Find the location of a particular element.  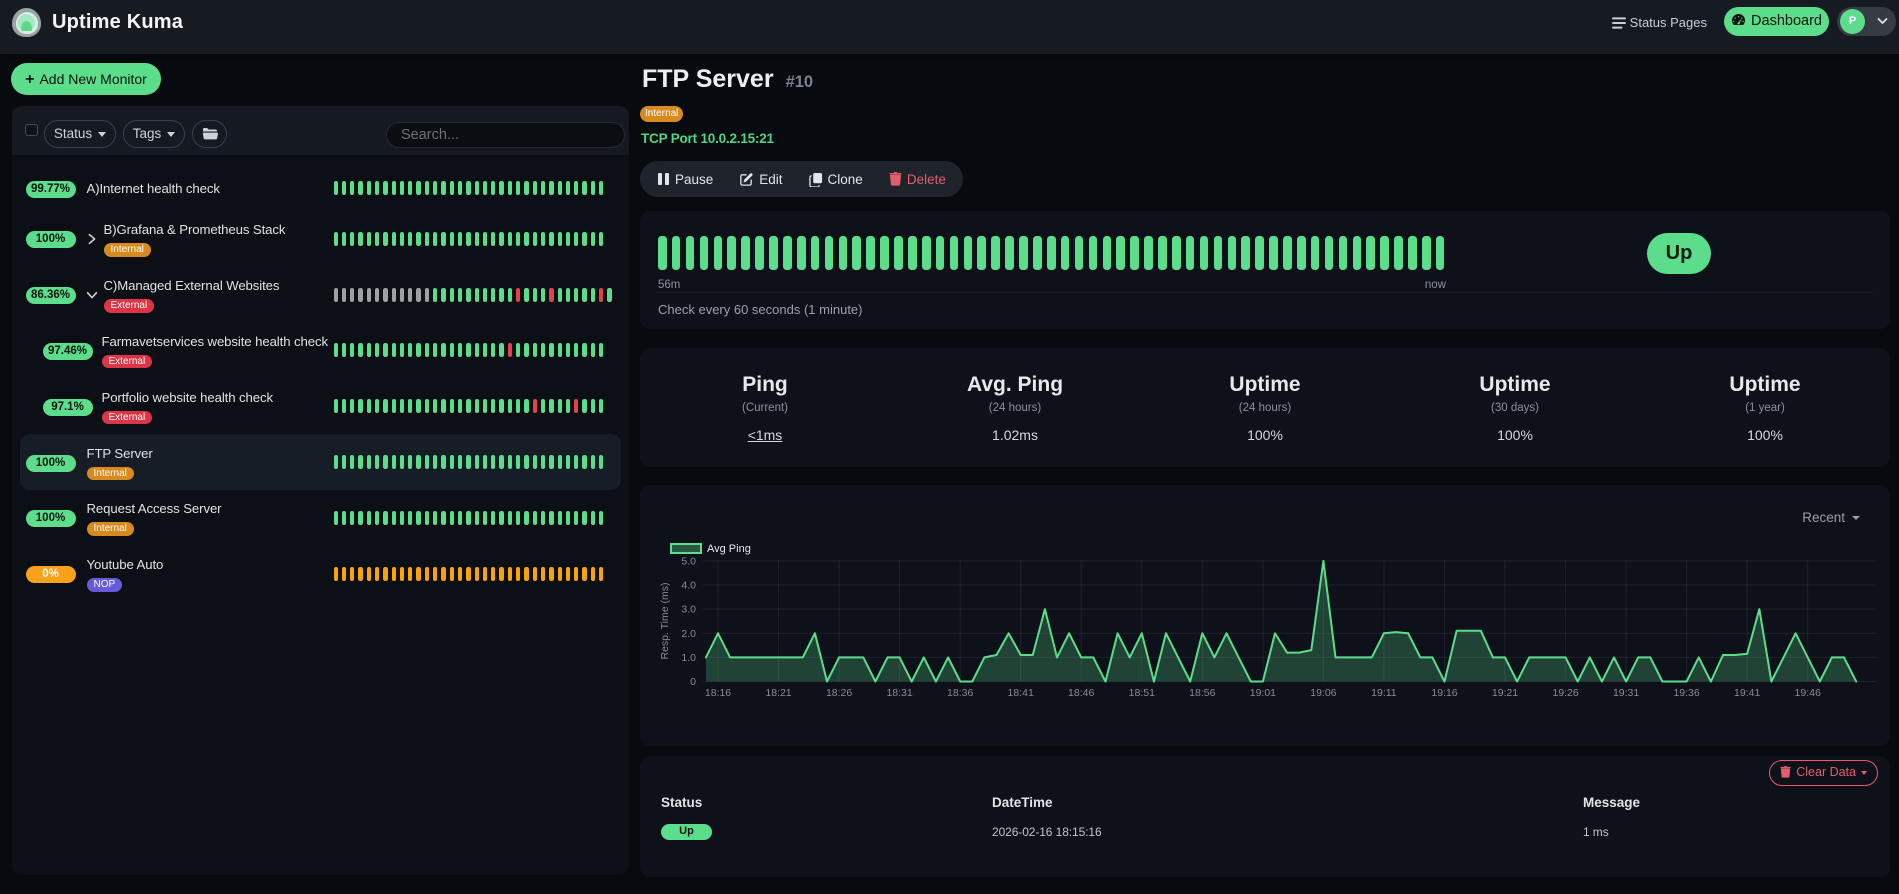

svg-text: 18:26 is located at coordinates (839, 693).